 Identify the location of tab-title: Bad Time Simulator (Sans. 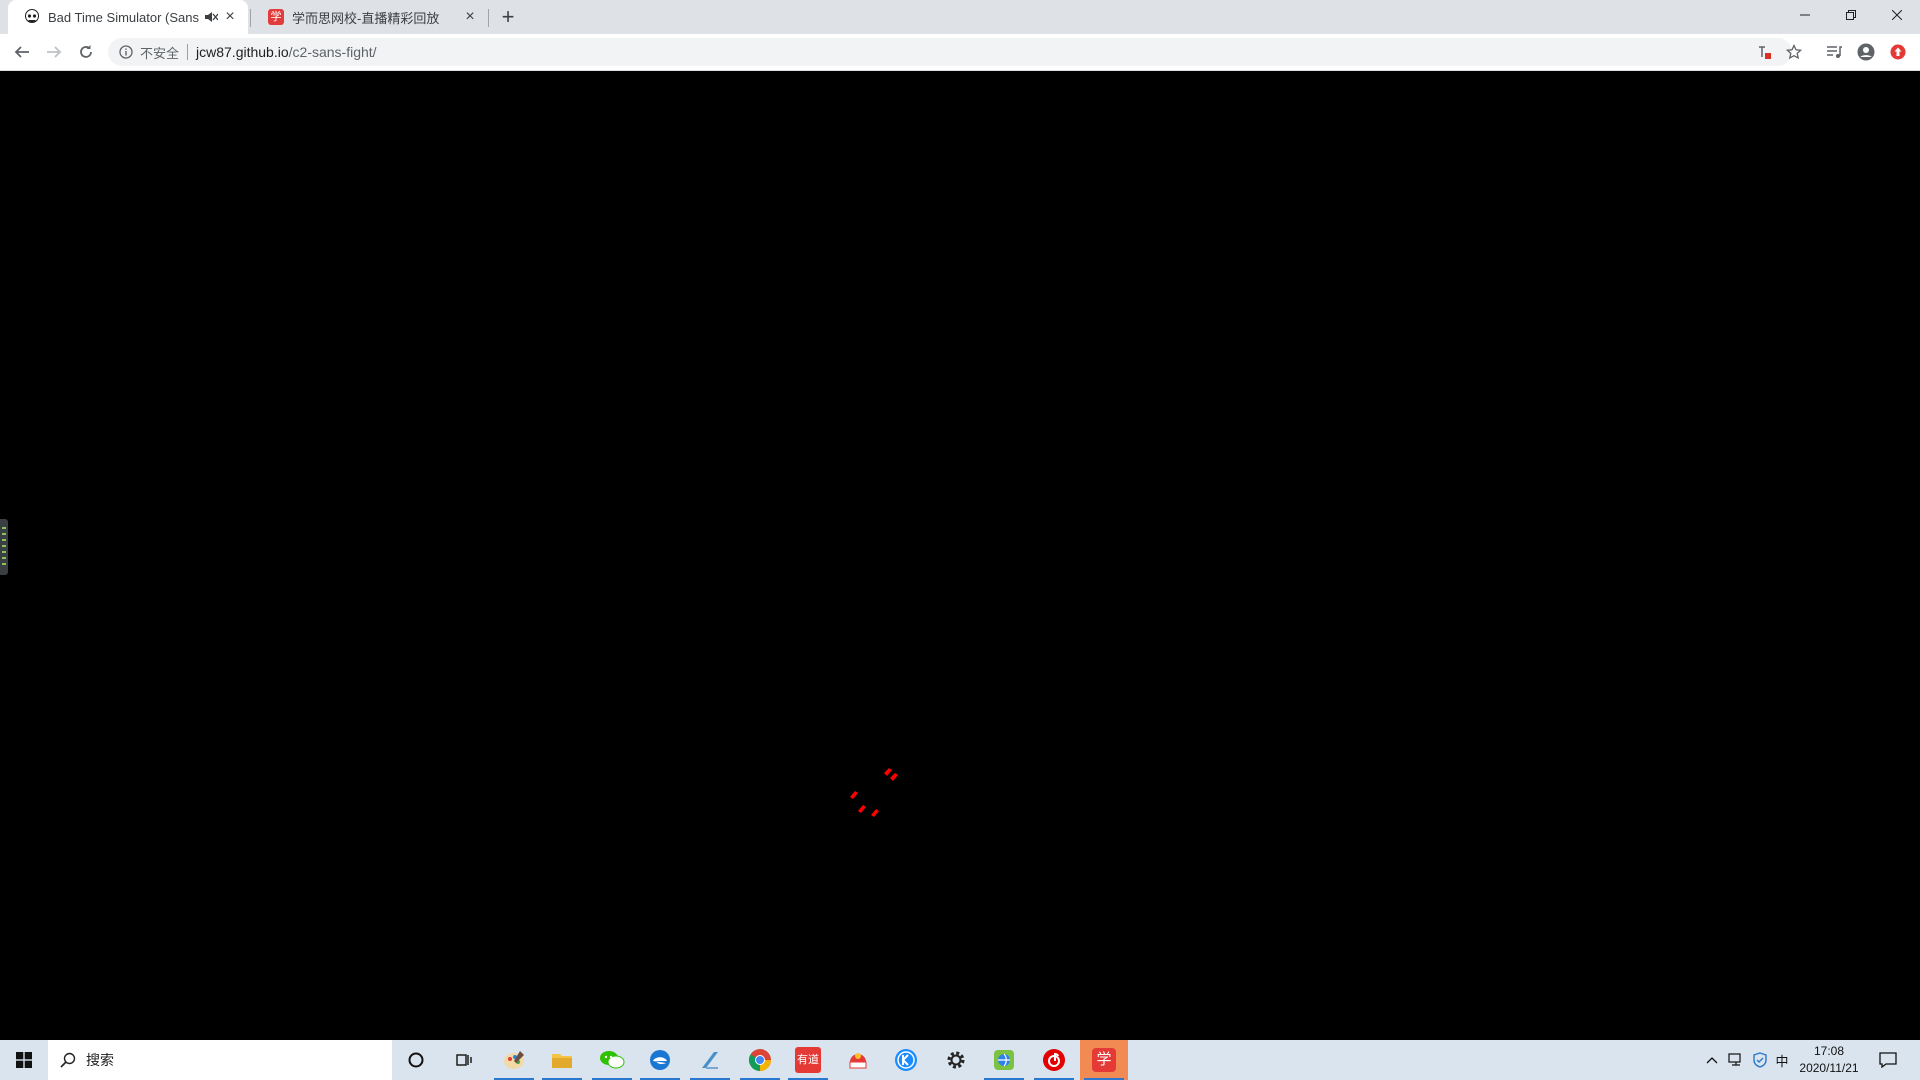
(124, 17).